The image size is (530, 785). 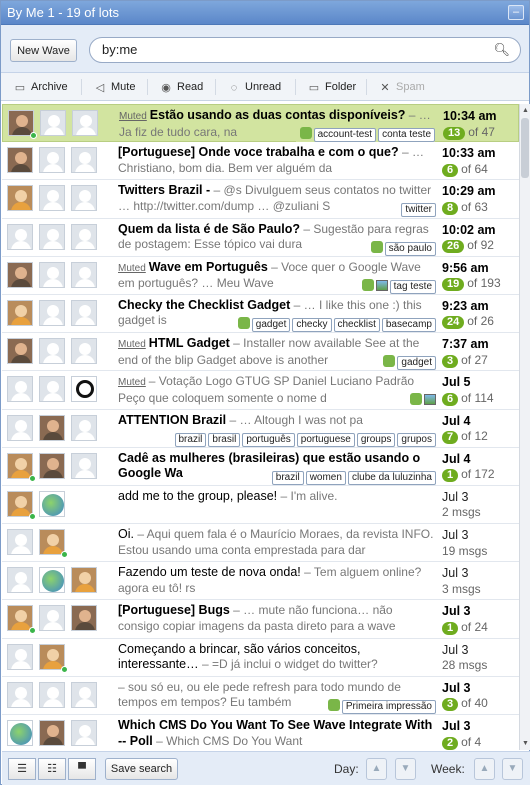 I want to click on archive-button: ▭ Archive, so click(x=40, y=87).